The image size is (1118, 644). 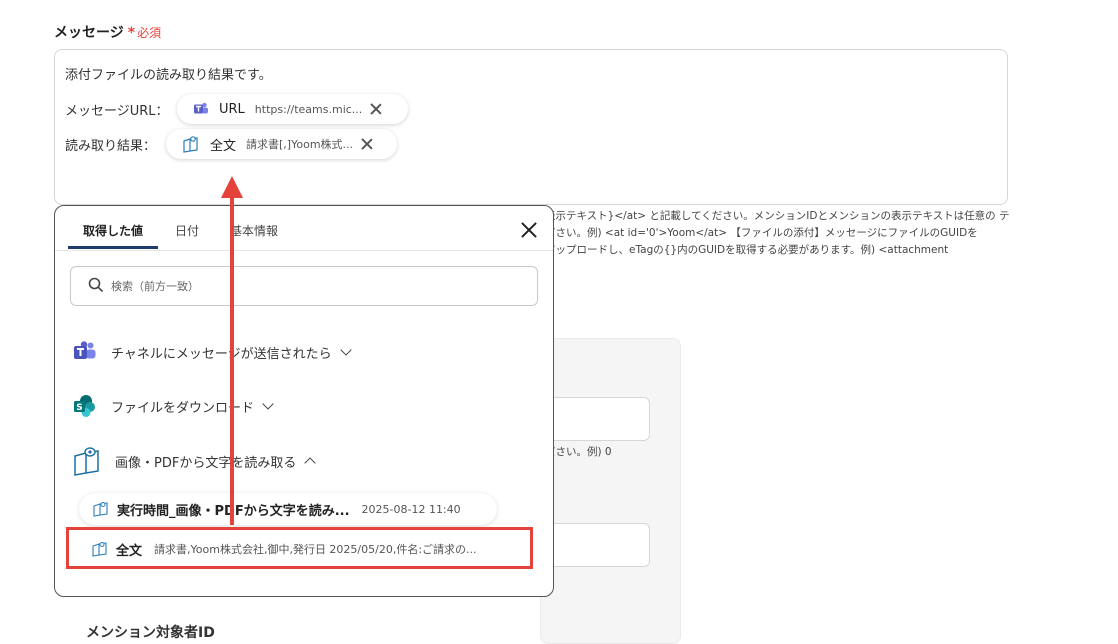 What do you see at coordinates (173, 406) in the screenshot?
I see `section-file-download: S ファイルをダウンロード` at bounding box center [173, 406].